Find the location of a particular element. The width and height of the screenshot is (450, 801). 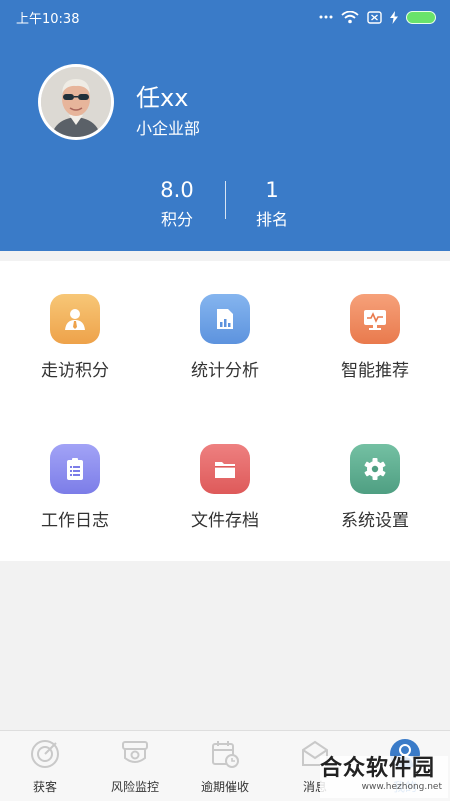

watermark-url: www.hezhong.net is located at coordinates (401, 787).